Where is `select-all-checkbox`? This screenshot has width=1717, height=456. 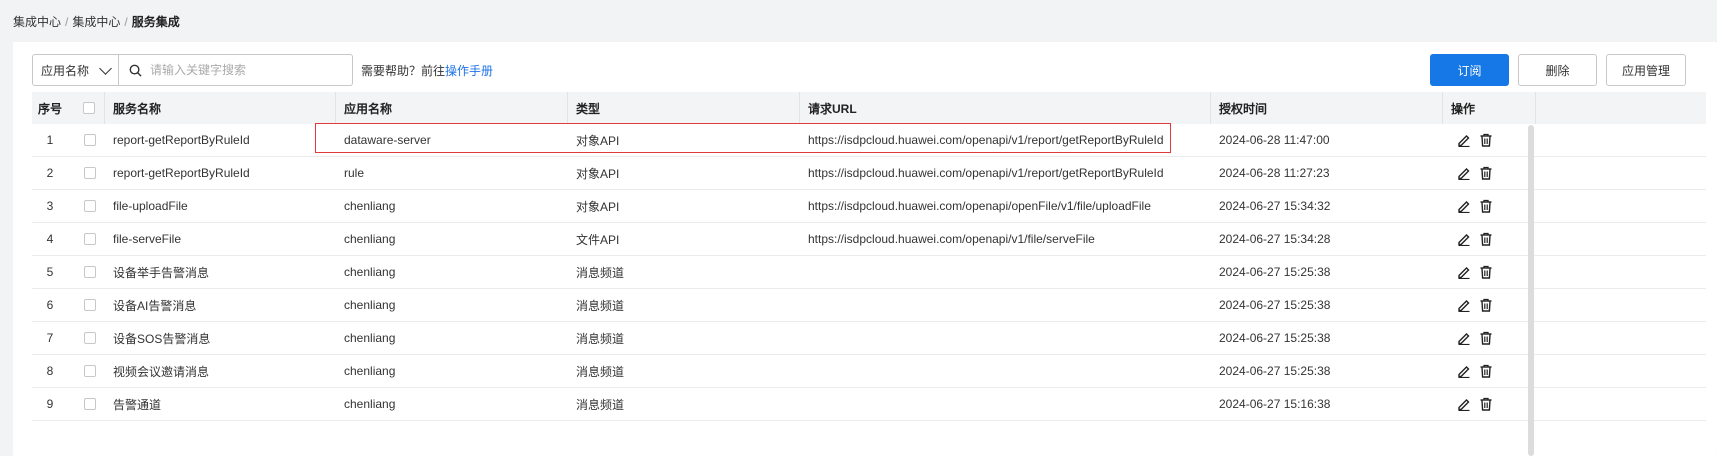 select-all-checkbox is located at coordinates (89, 108).